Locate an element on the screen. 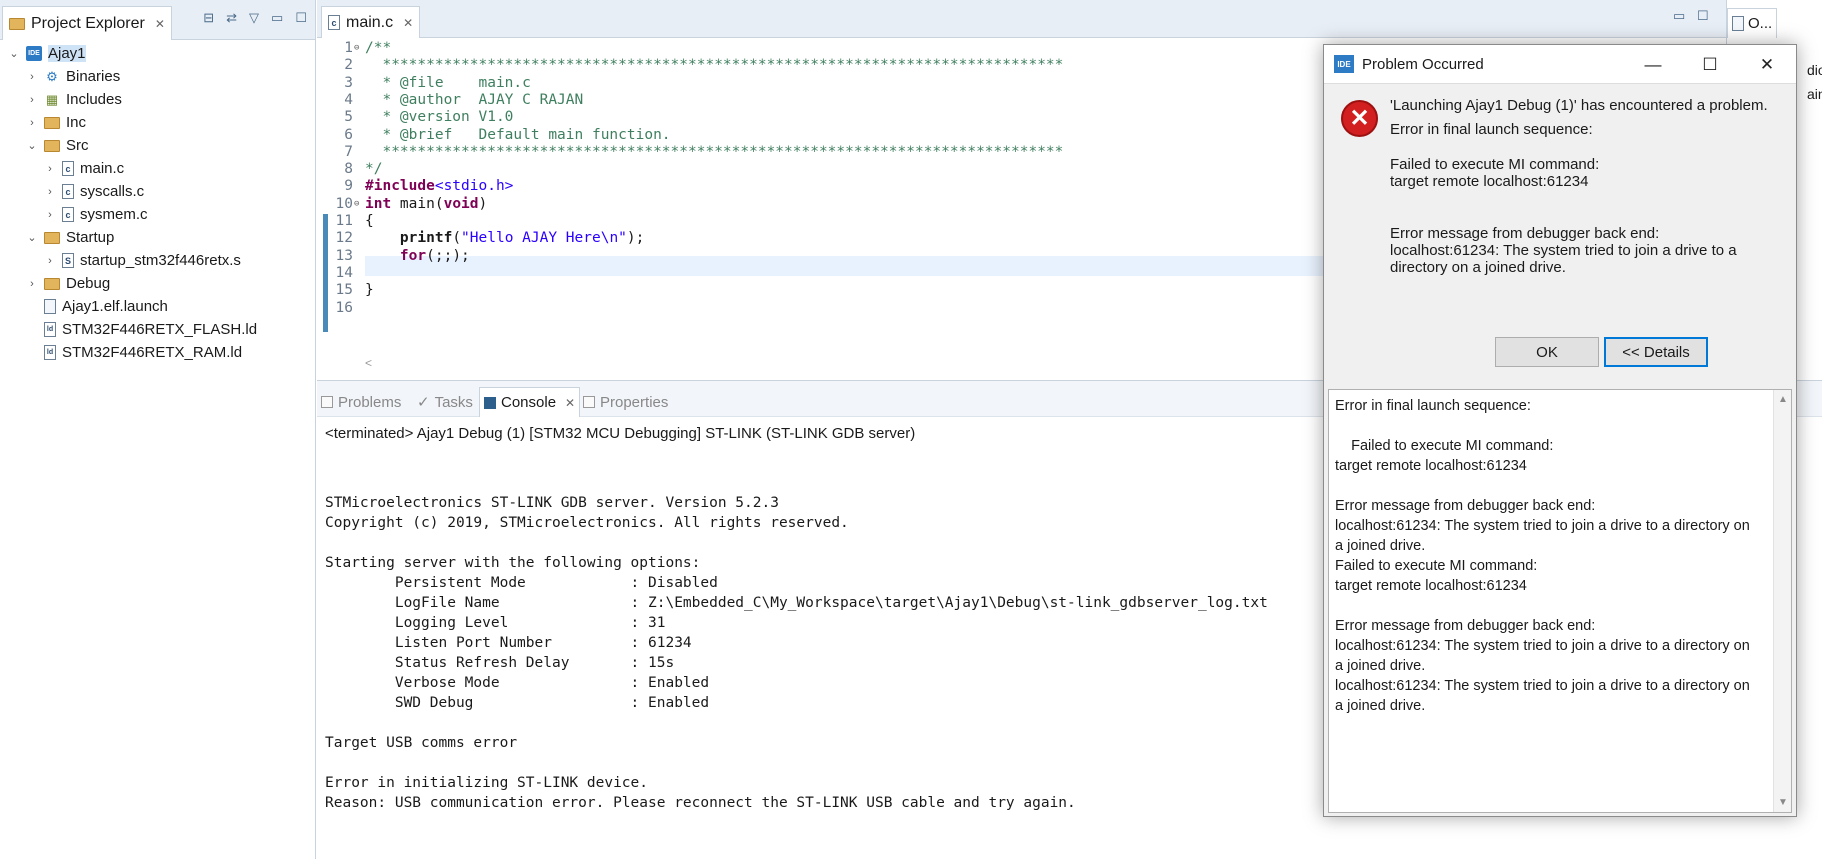  tab-properties: Properties is located at coordinates (625, 402).